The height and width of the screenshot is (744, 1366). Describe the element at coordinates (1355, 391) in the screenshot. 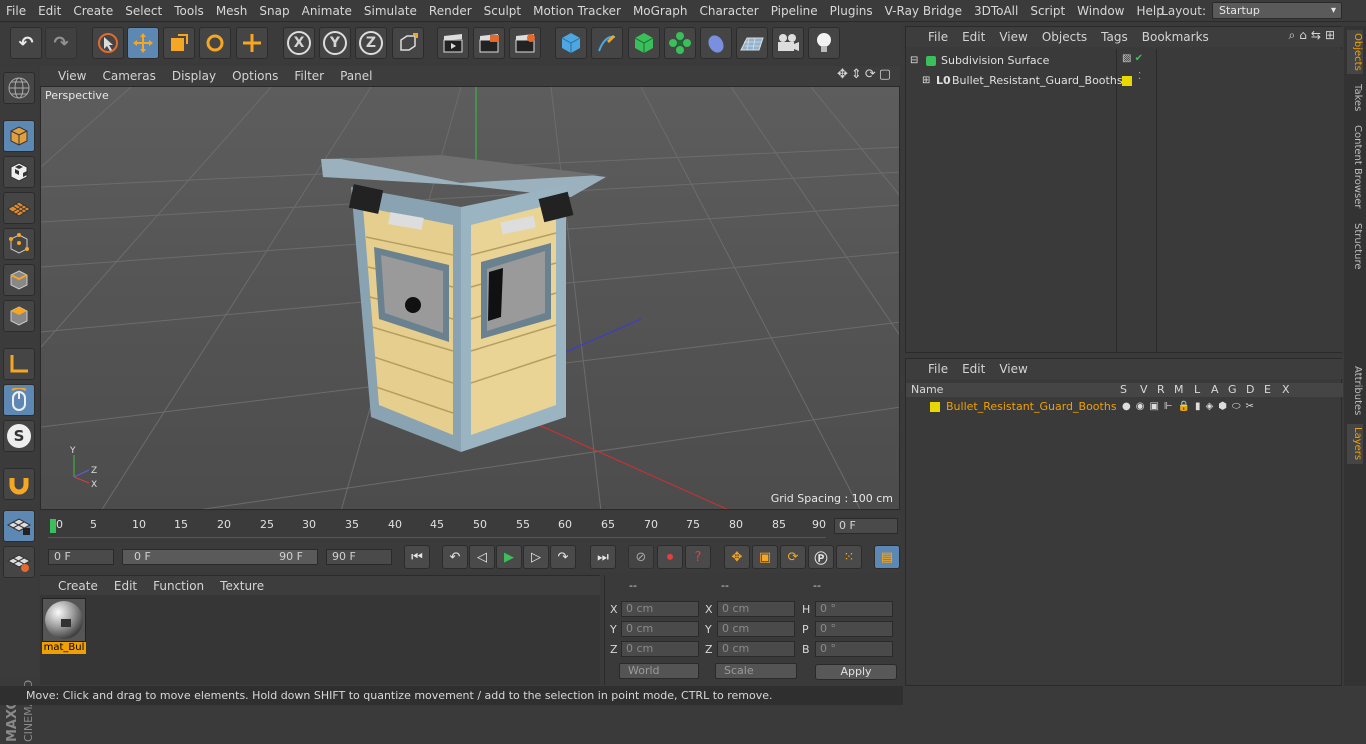

I see `tab-attributes: Attributes` at that location.